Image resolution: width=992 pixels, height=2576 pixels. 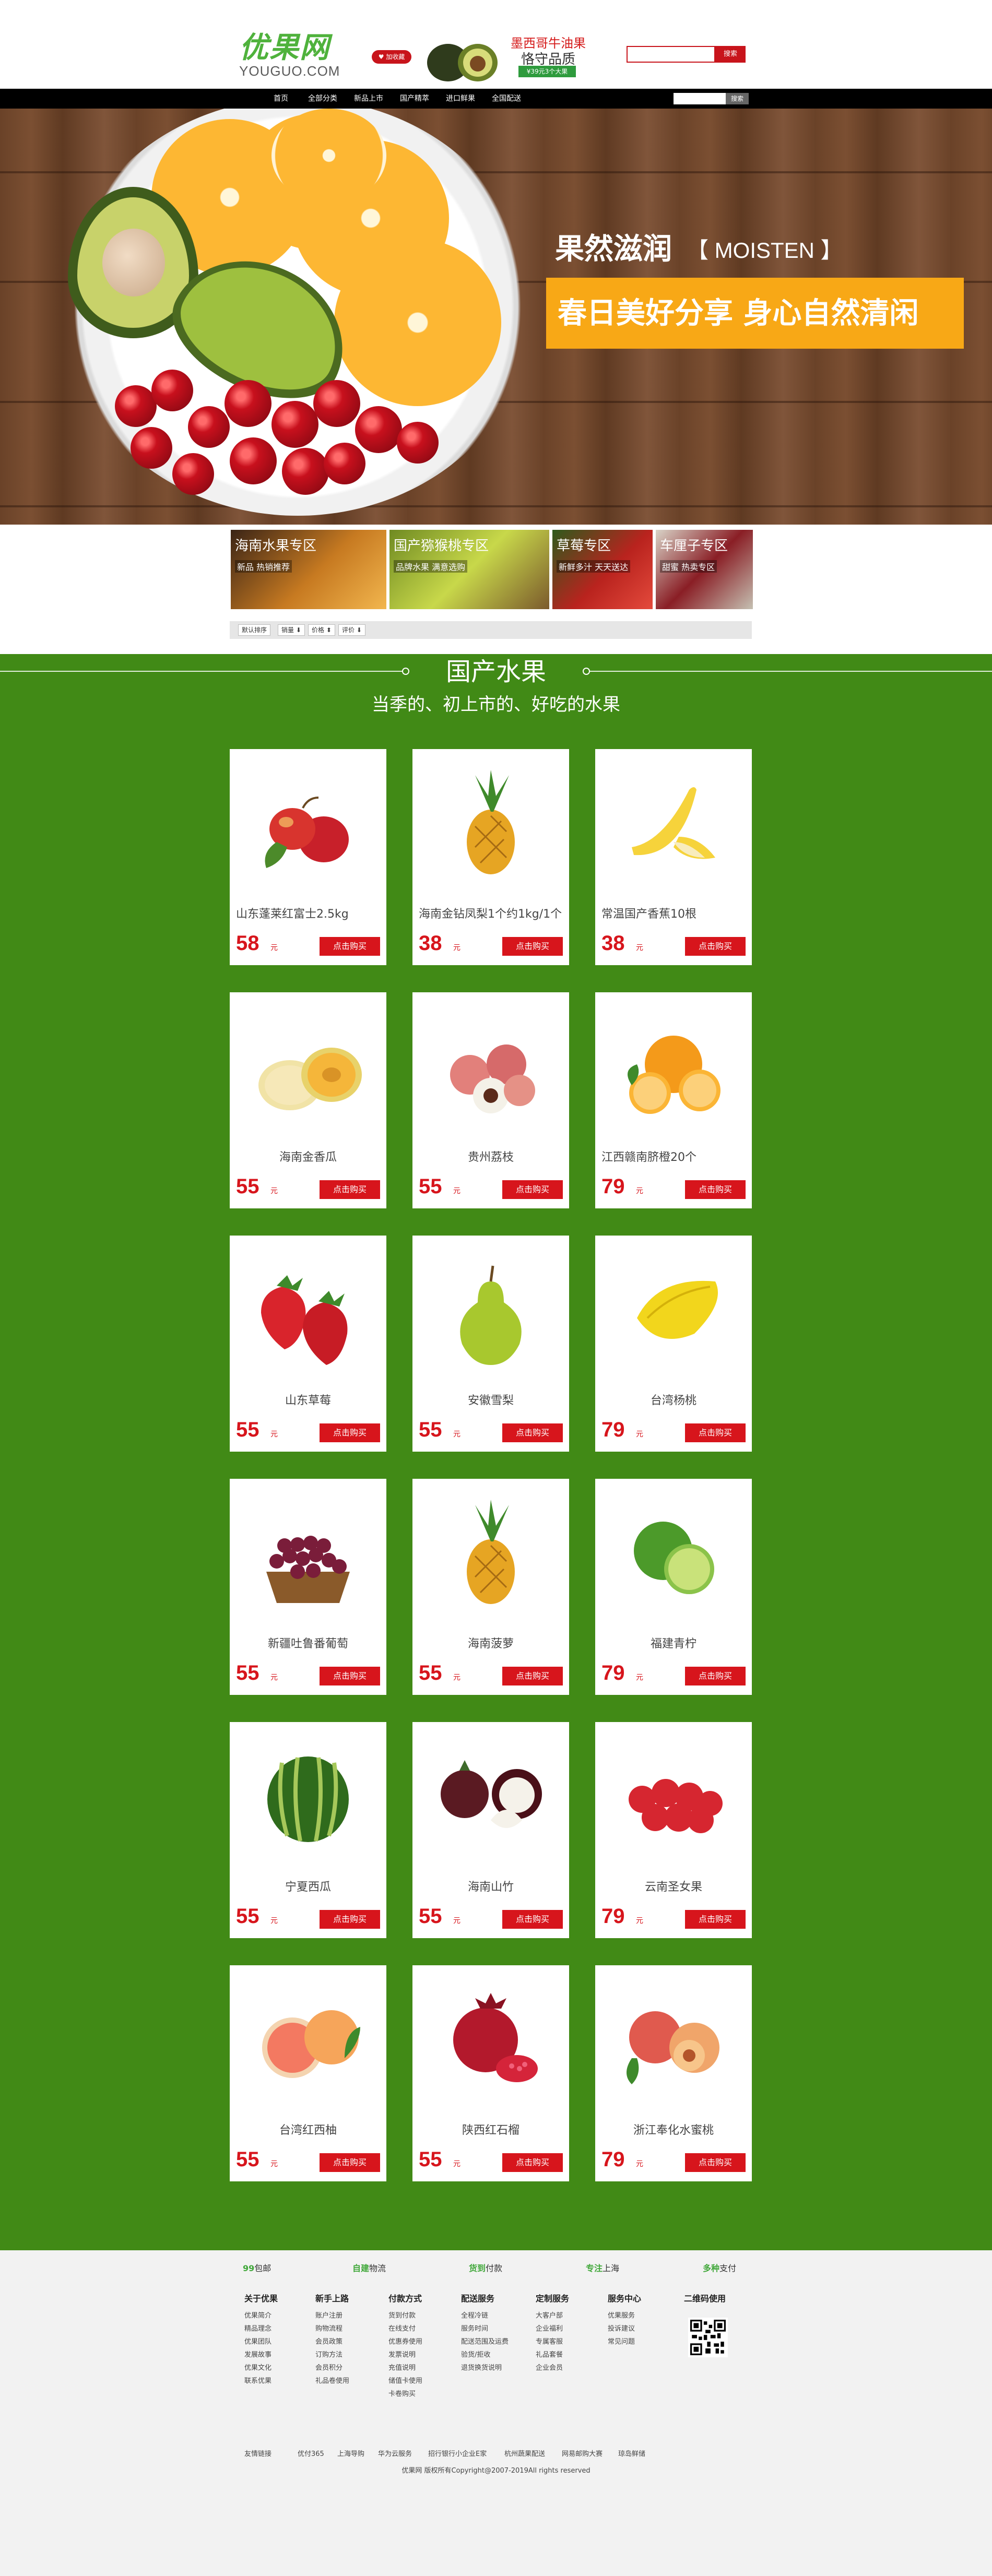 I want to click on product-name: 宁夏西瓜, so click(x=308, y=1886).